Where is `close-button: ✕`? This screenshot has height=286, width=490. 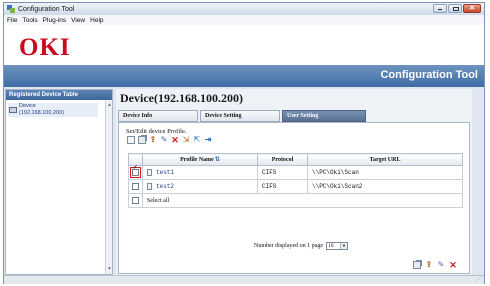
close-button: ✕ is located at coordinates (472, 8).